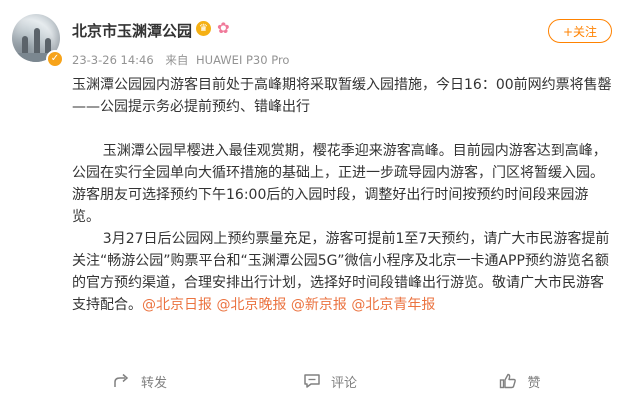  I want to click on thumbs-up-icon, so click(508, 381).